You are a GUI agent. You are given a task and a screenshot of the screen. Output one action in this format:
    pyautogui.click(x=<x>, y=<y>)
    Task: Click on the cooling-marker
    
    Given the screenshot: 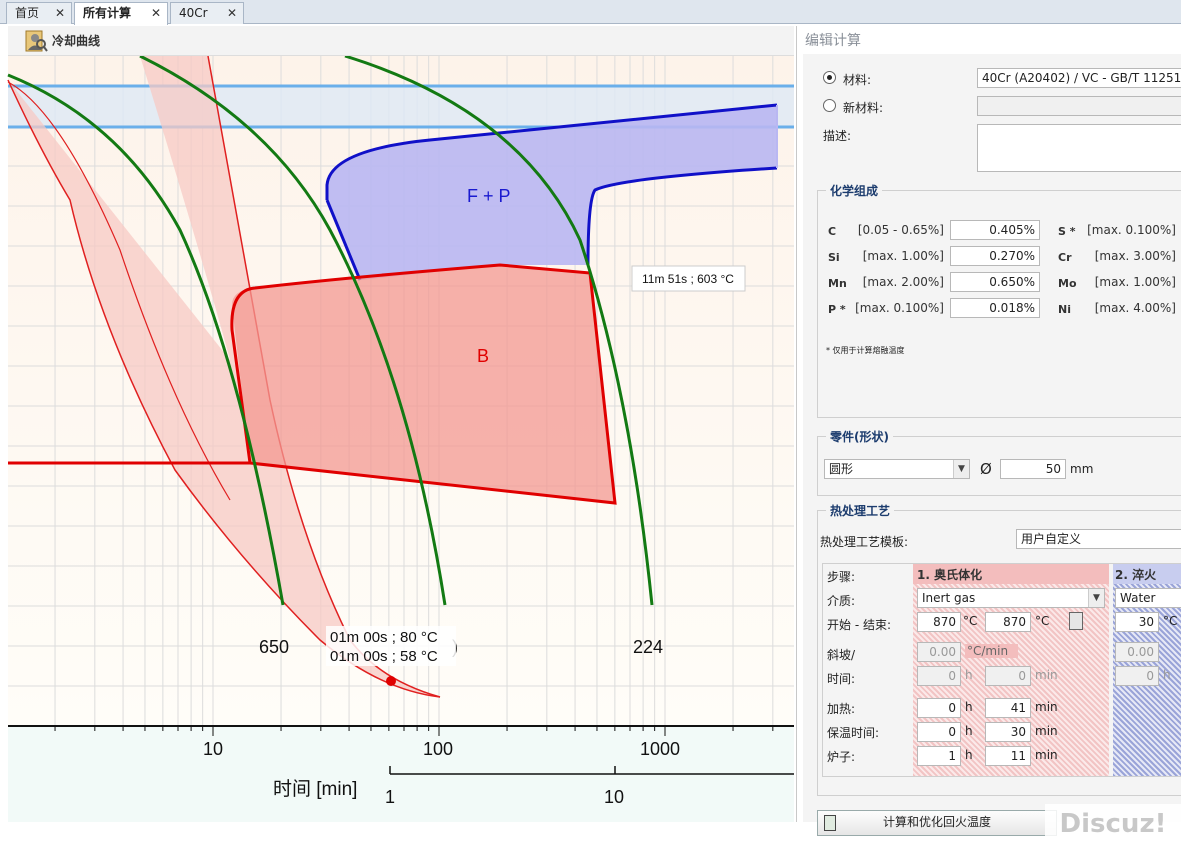 What is the action you would take?
    pyautogui.click(x=391, y=681)
    